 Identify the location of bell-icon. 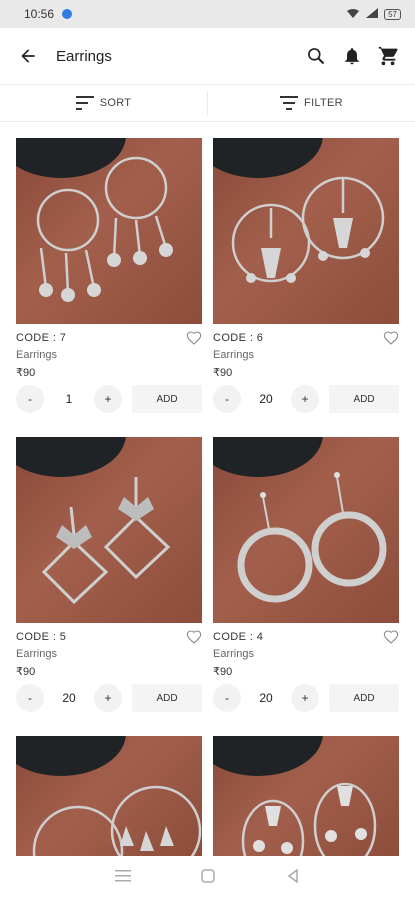
(352, 56).